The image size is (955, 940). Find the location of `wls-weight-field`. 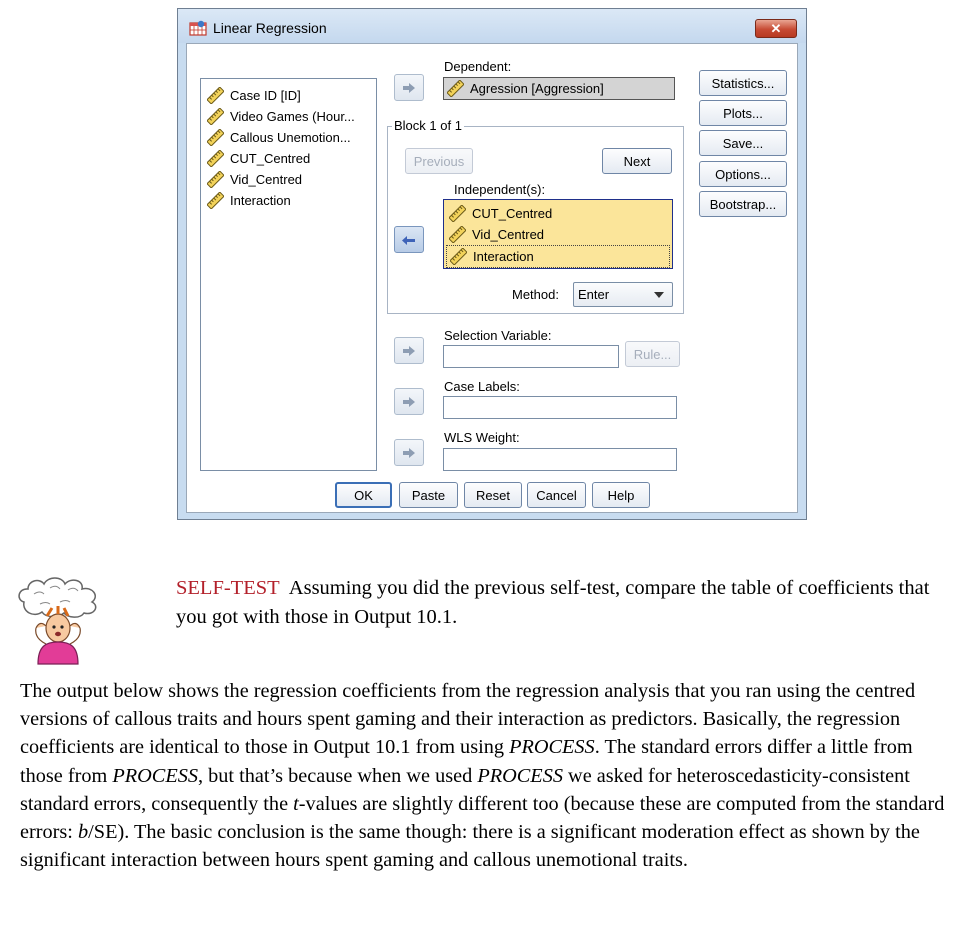

wls-weight-field is located at coordinates (560, 459).